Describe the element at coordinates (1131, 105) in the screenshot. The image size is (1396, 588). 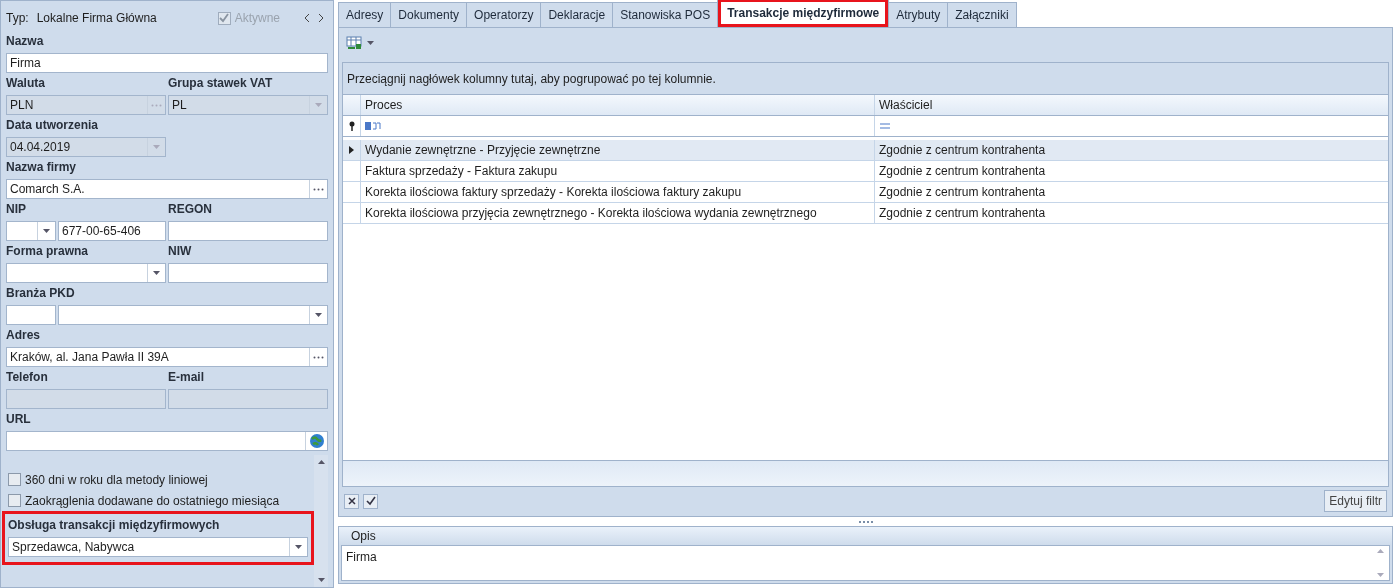
I see `column-header: Właściciel` at that location.